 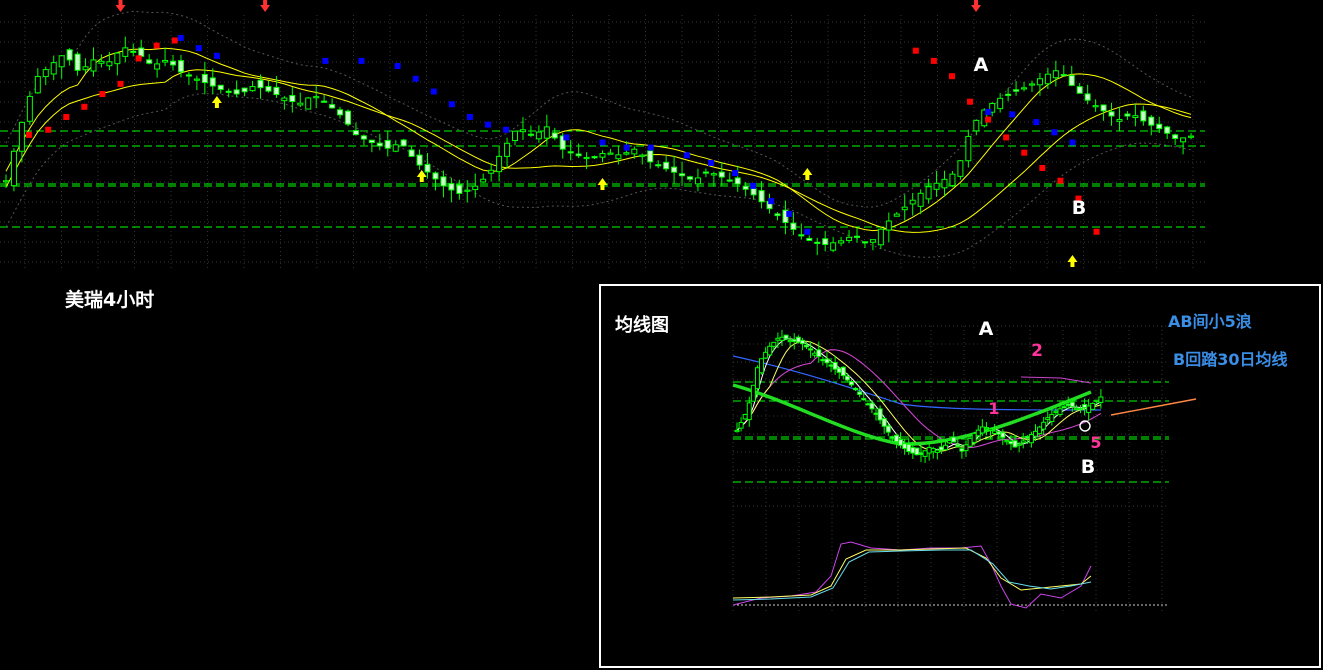 I want to click on inset-moving-averages, so click(x=917, y=396).